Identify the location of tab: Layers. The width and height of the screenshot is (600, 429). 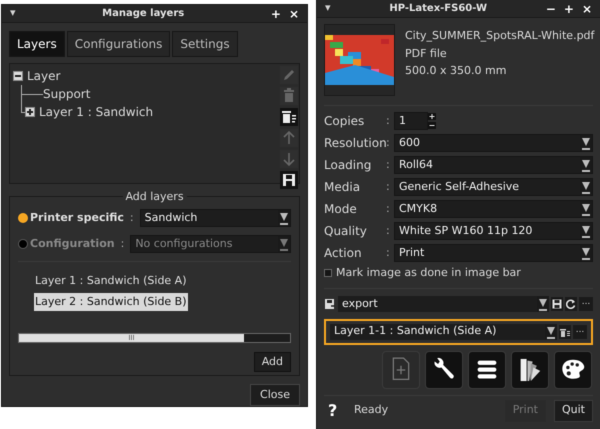
(37, 44).